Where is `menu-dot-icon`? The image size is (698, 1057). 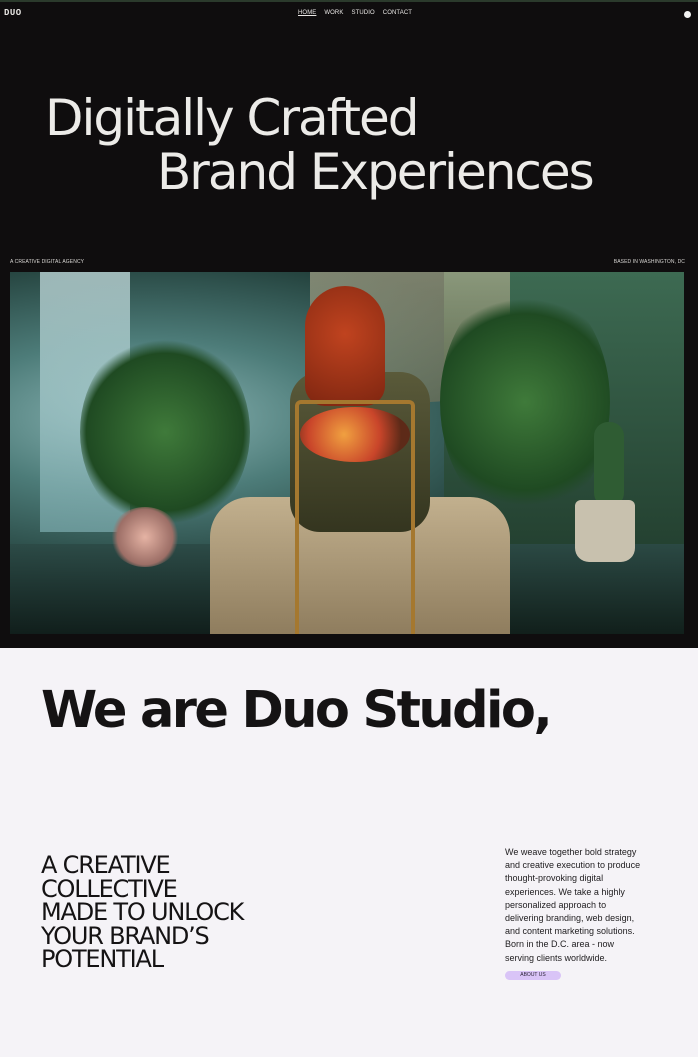 menu-dot-icon is located at coordinates (687, 14).